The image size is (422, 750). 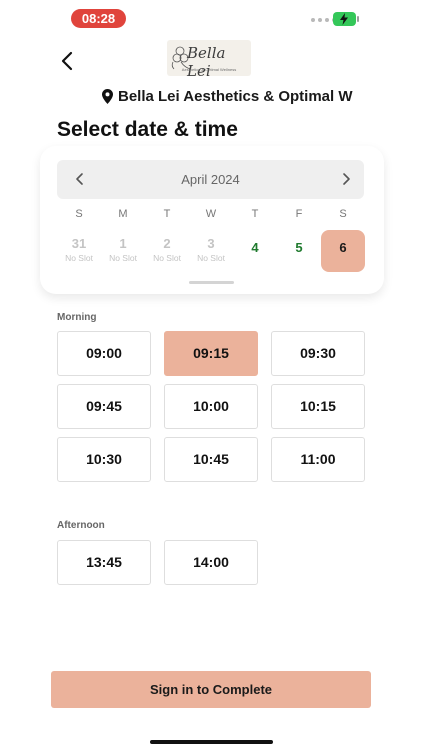 I want to click on time-slot: 09:45, so click(x=104, y=406).